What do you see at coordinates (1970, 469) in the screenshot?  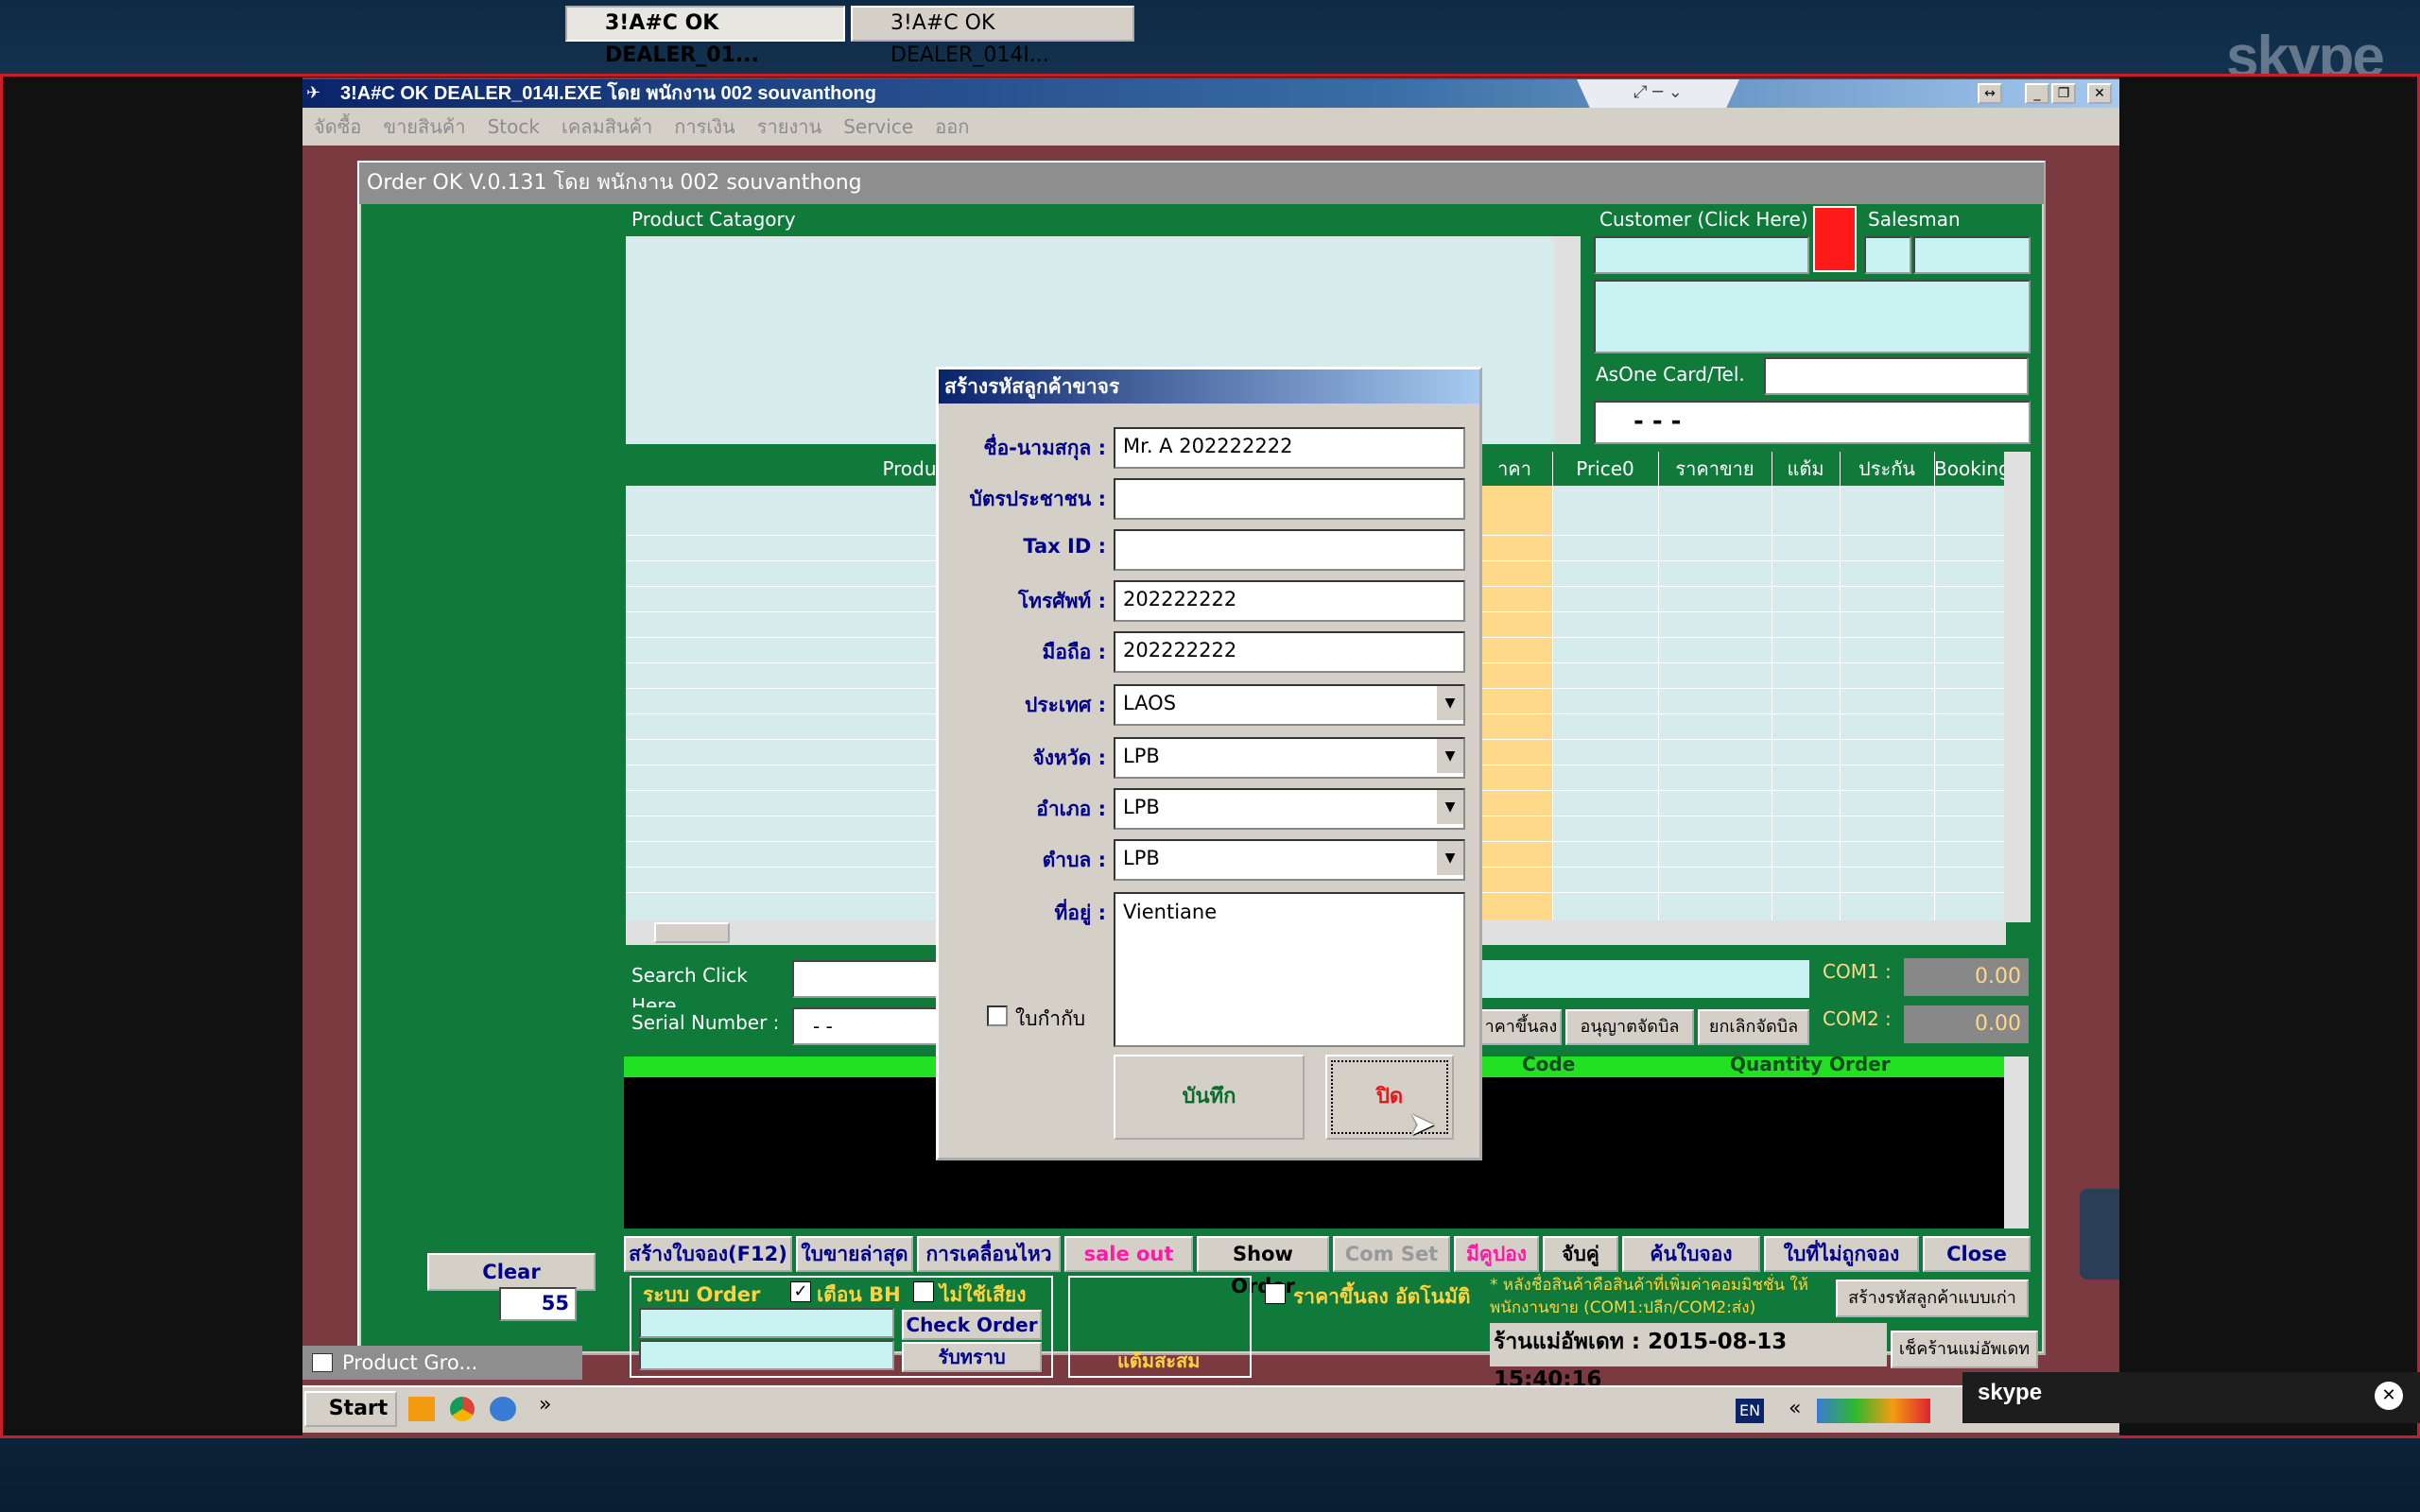 I see `grid-header-booking: Booking` at bounding box center [1970, 469].